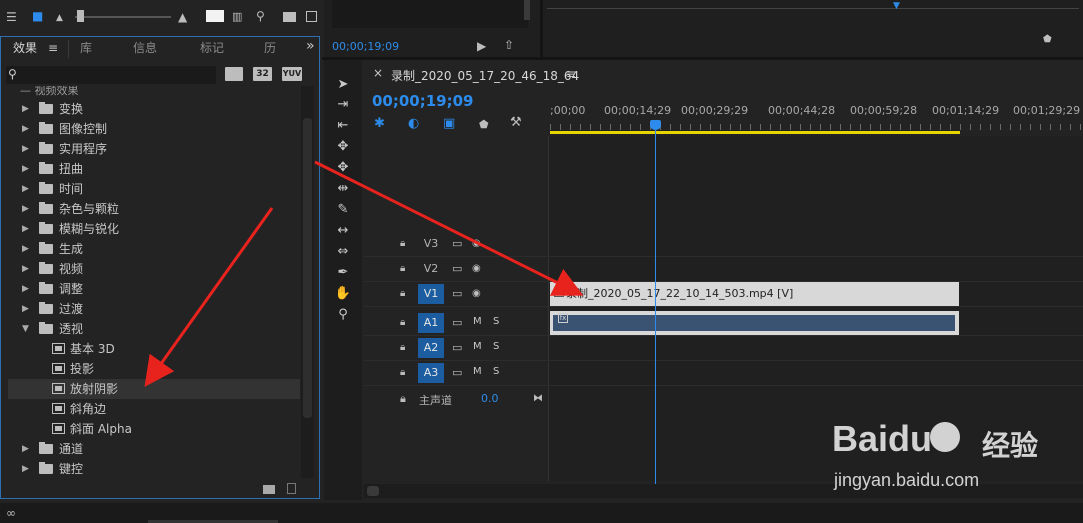  What do you see at coordinates (209, 297) in the screenshot?
I see `annotation-arrow-to-effect` at bounding box center [209, 297].